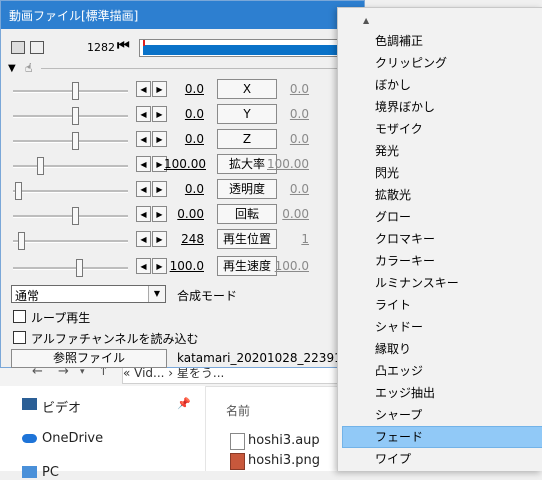 This screenshot has height=480, width=542. What do you see at coordinates (442, 217) in the screenshot?
I see `menu-item: グロー` at bounding box center [442, 217].